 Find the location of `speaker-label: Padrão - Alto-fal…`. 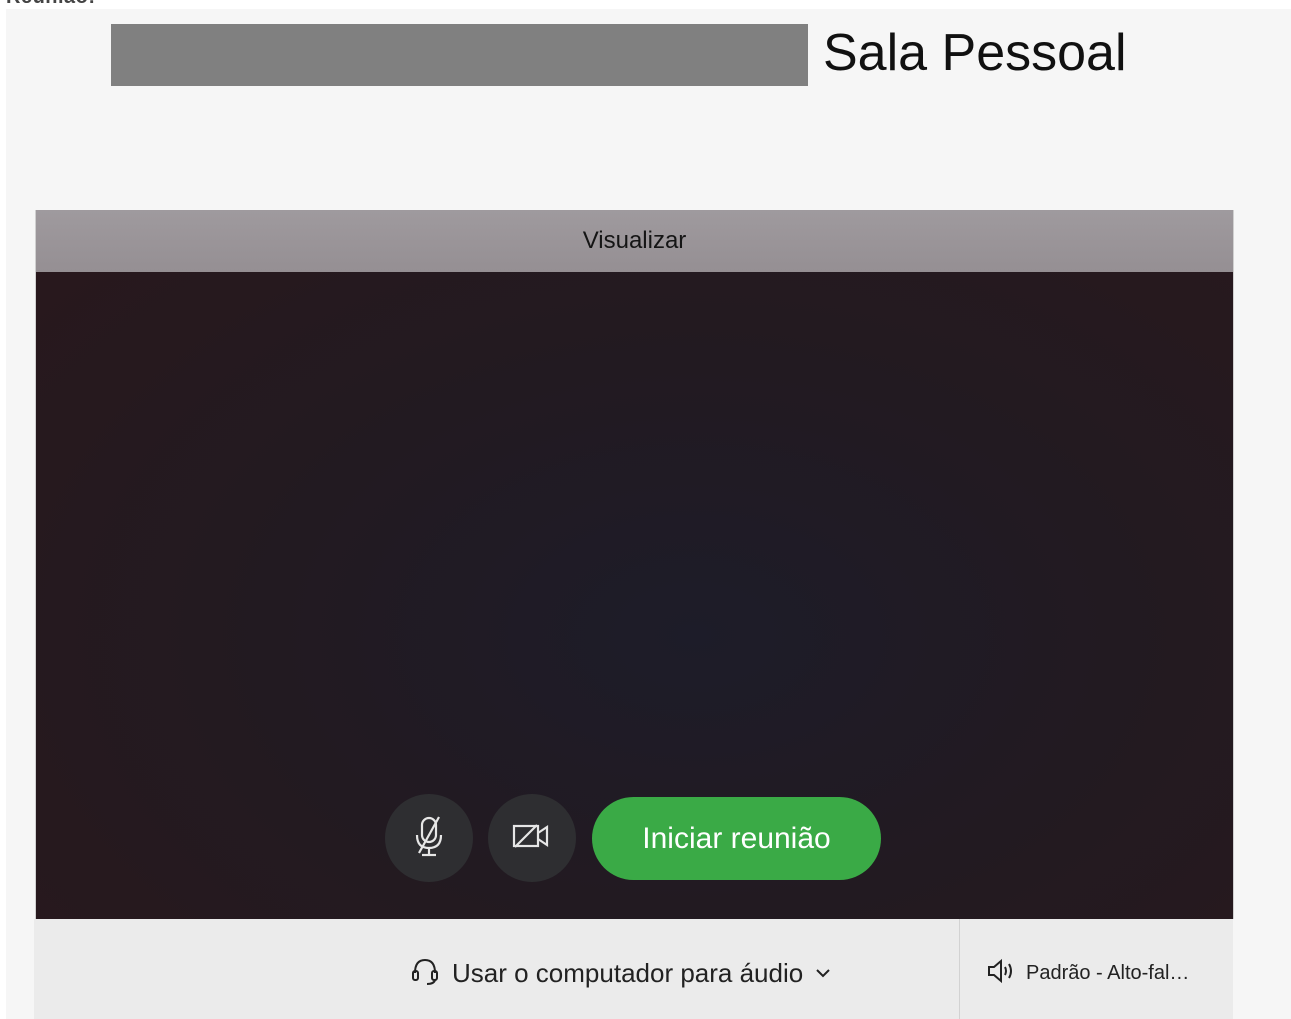

speaker-label: Padrão - Alto-fal… is located at coordinates (1108, 972).